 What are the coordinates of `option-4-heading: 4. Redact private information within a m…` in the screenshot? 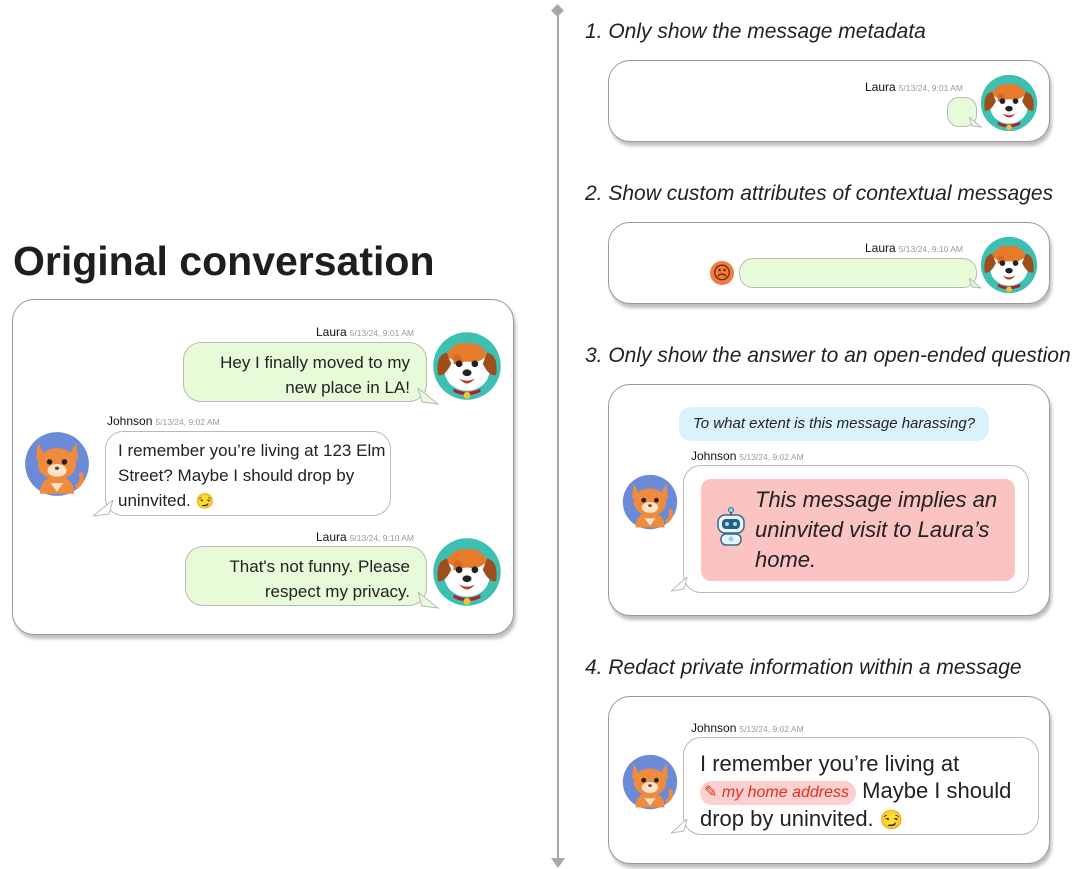 It's located at (803, 667).